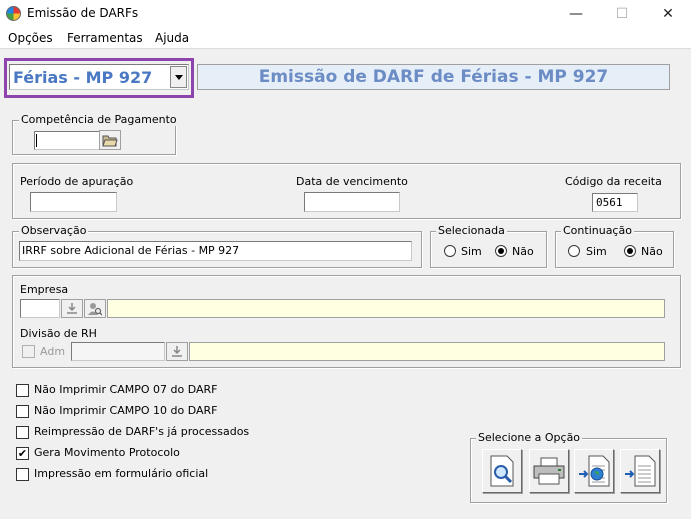 The height and width of the screenshot is (519, 691). What do you see at coordinates (40, 308) in the screenshot?
I see `empresa-code-input` at bounding box center [40, 308].